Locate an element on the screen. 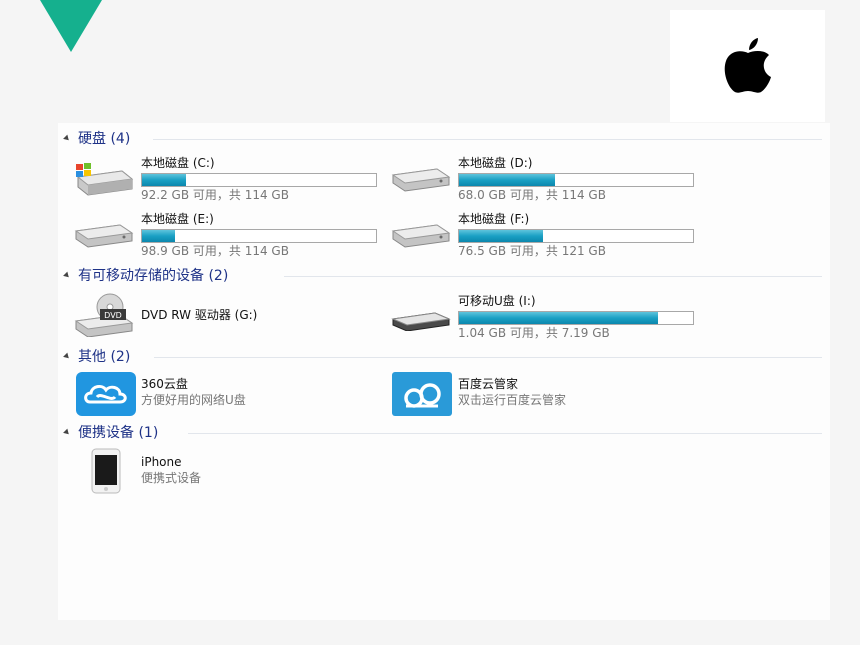  drive-info: 98.9 GB 可用，共 114 GB is located at coordinates (215, 251).